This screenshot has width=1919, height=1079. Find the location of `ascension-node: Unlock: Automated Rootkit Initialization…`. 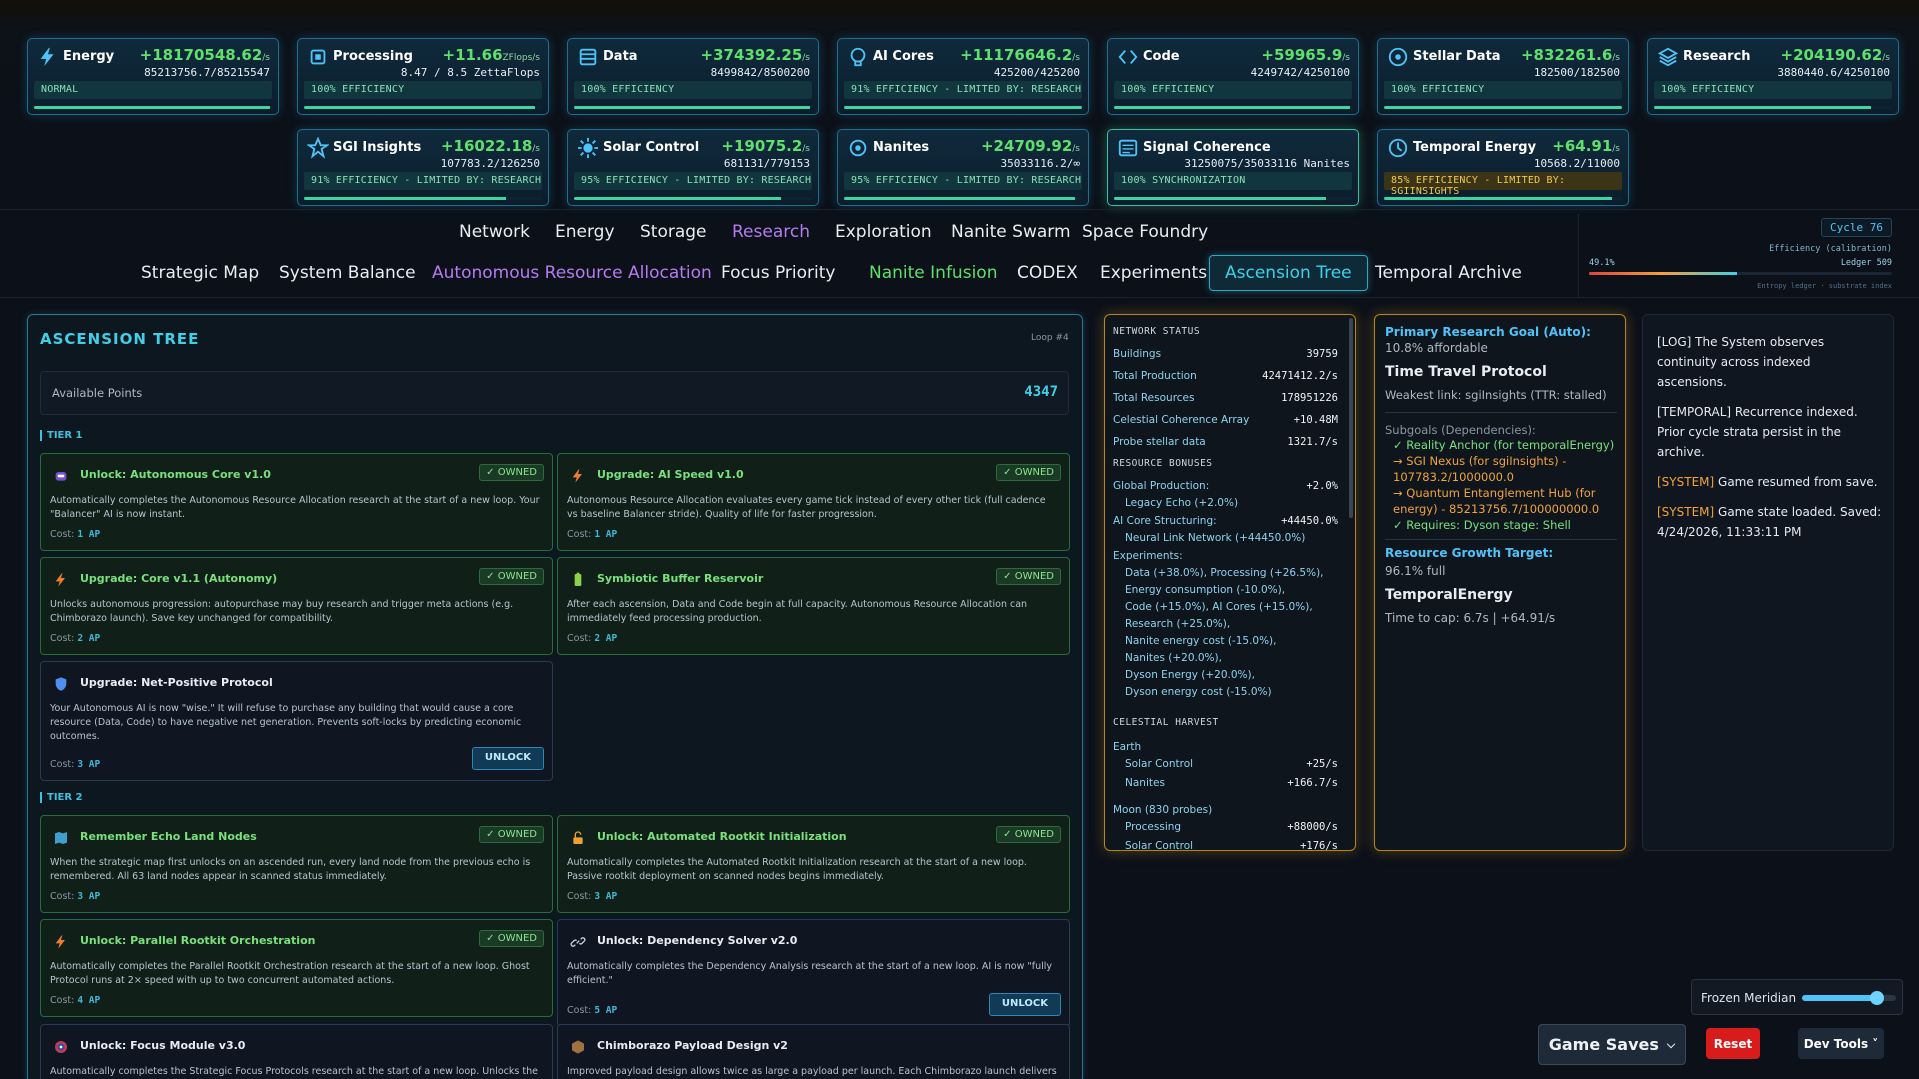

ascension-node: Unlock: Automated Rootkit Initialization… is located at coordinates (813, 864).